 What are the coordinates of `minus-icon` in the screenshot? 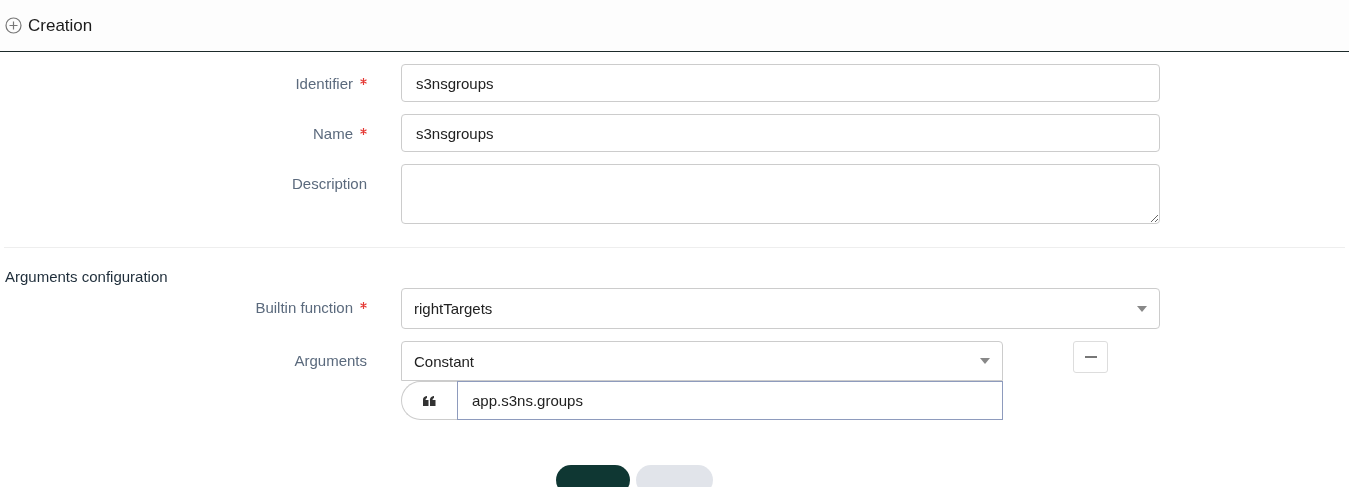 It's located at (1090, 357).